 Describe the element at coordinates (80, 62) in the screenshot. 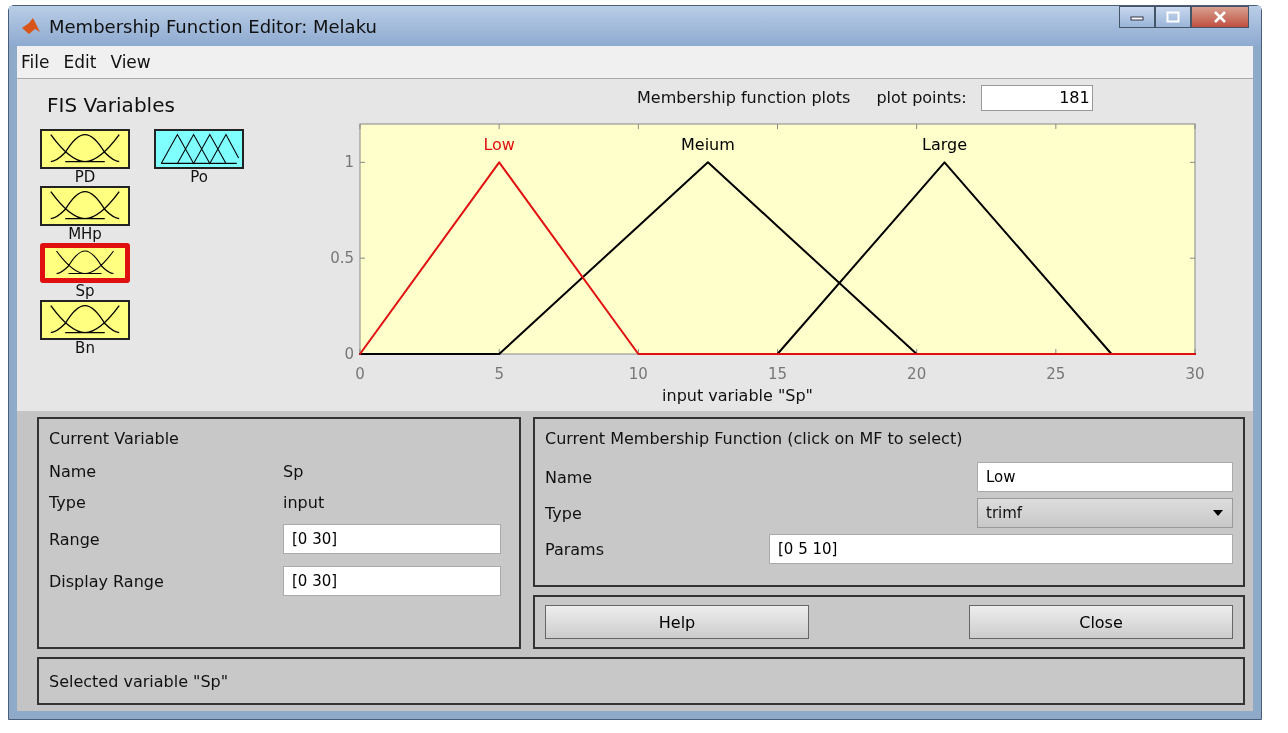

I see `menu-item: Edit` at that location.